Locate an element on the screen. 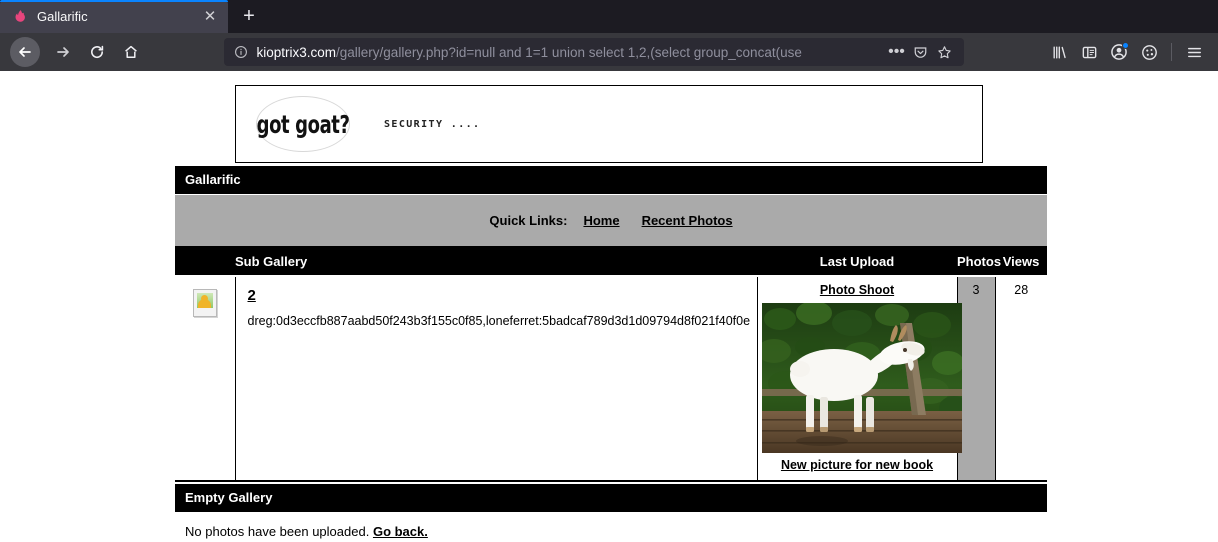  photo-title-link: Photo Shoot is located at coordinates (857, 290).